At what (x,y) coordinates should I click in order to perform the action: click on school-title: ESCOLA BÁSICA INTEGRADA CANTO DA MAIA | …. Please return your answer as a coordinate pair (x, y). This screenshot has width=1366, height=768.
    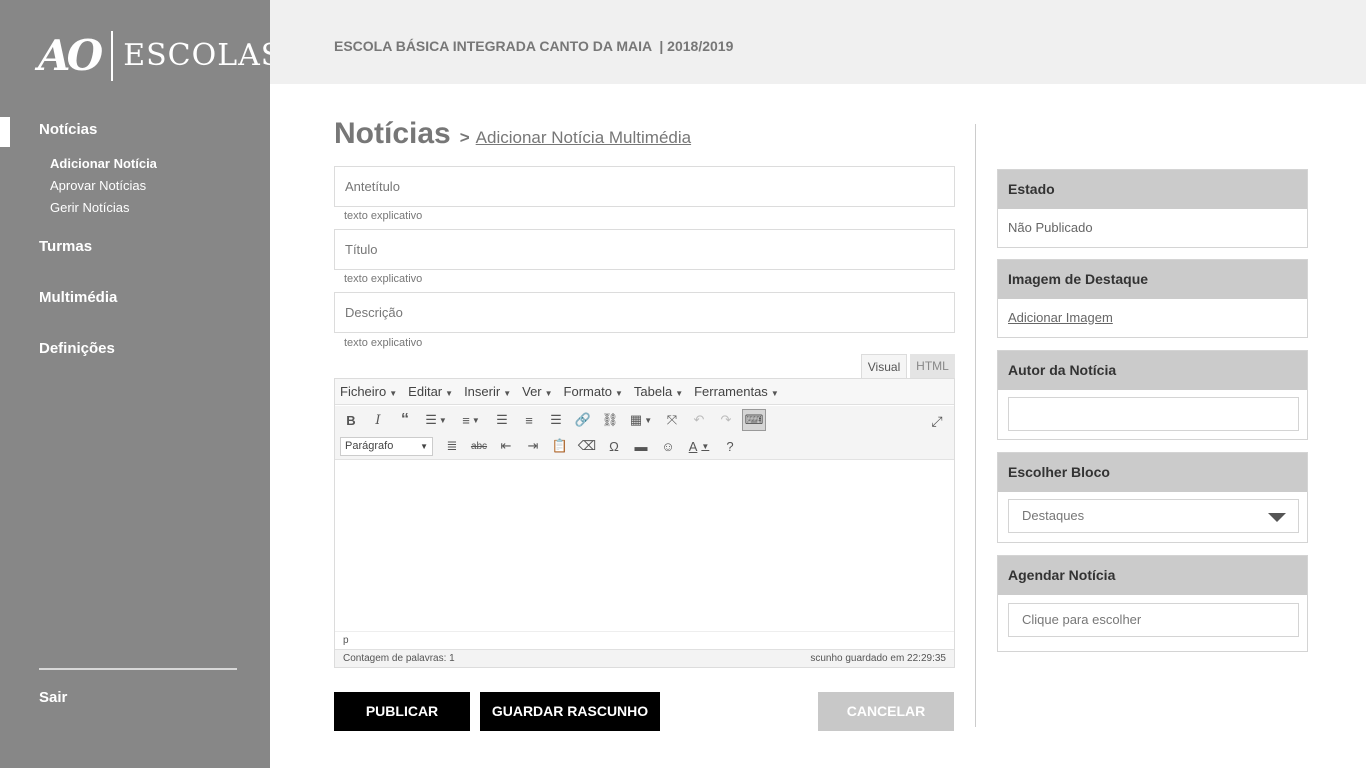
    Looking at the image, I should click on (534, 46).